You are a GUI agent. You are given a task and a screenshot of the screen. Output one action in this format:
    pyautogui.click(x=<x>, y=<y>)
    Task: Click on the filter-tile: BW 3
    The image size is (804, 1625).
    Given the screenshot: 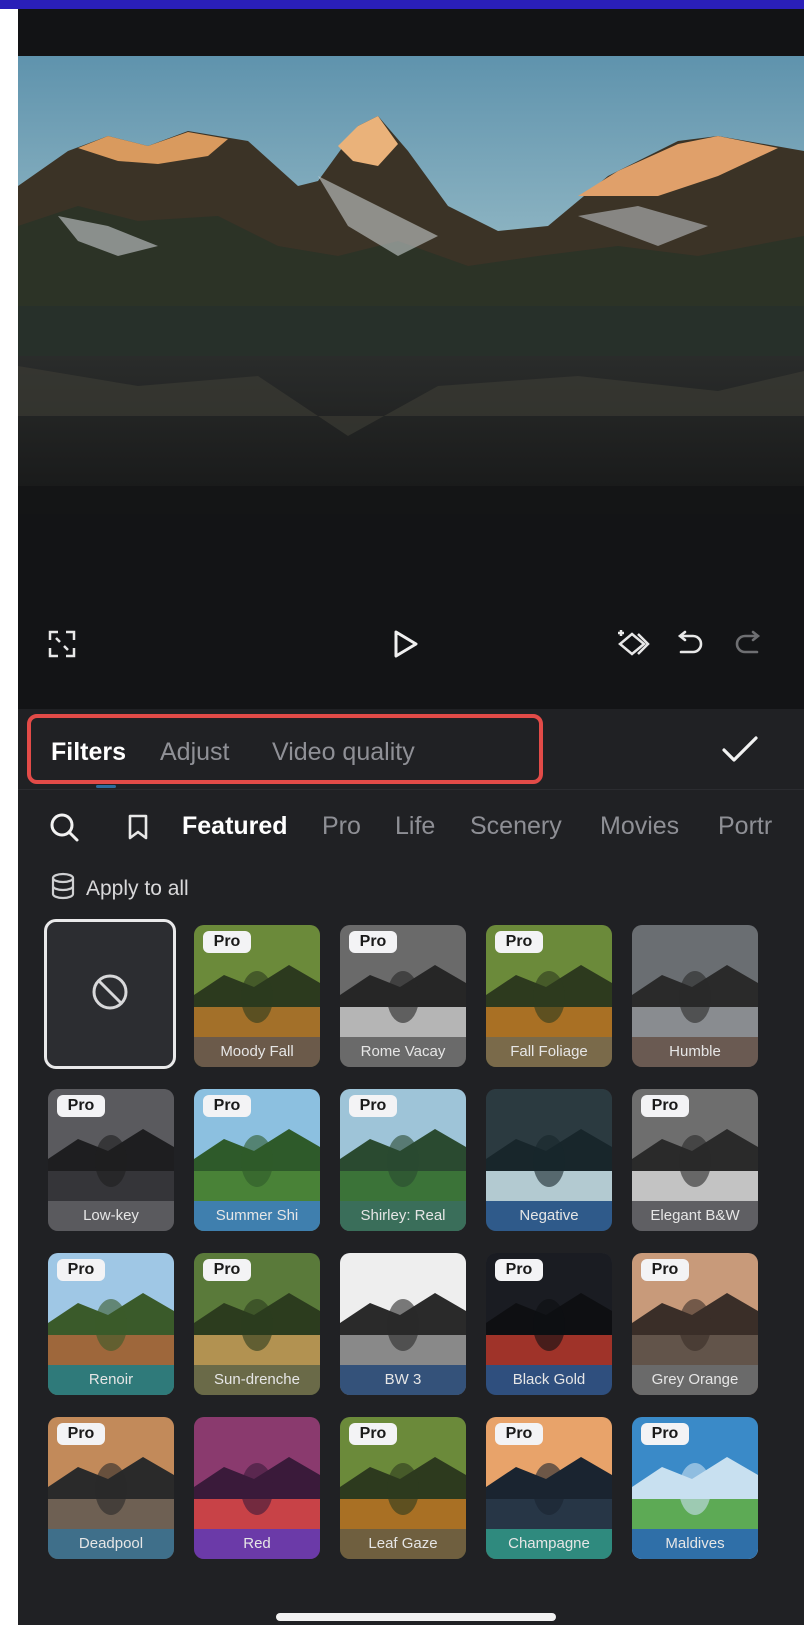 What is the action you would take?
    pyautogui.click(x=403, y=1324)
    